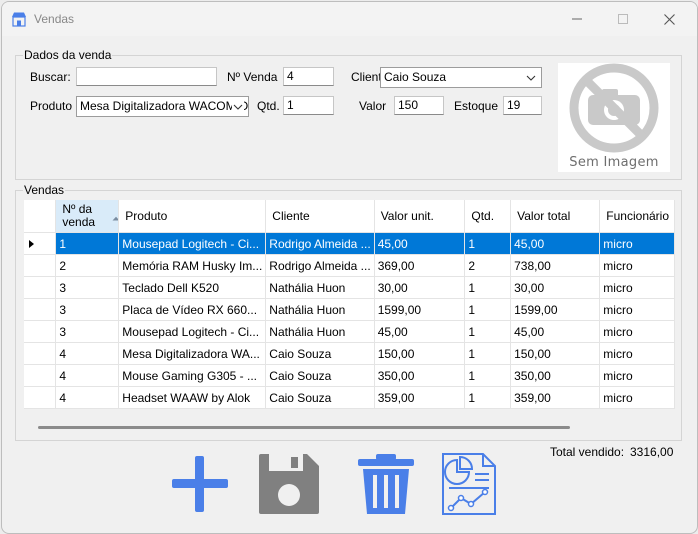  I want to click on horizontal-scrollbar, so click(349, 426).